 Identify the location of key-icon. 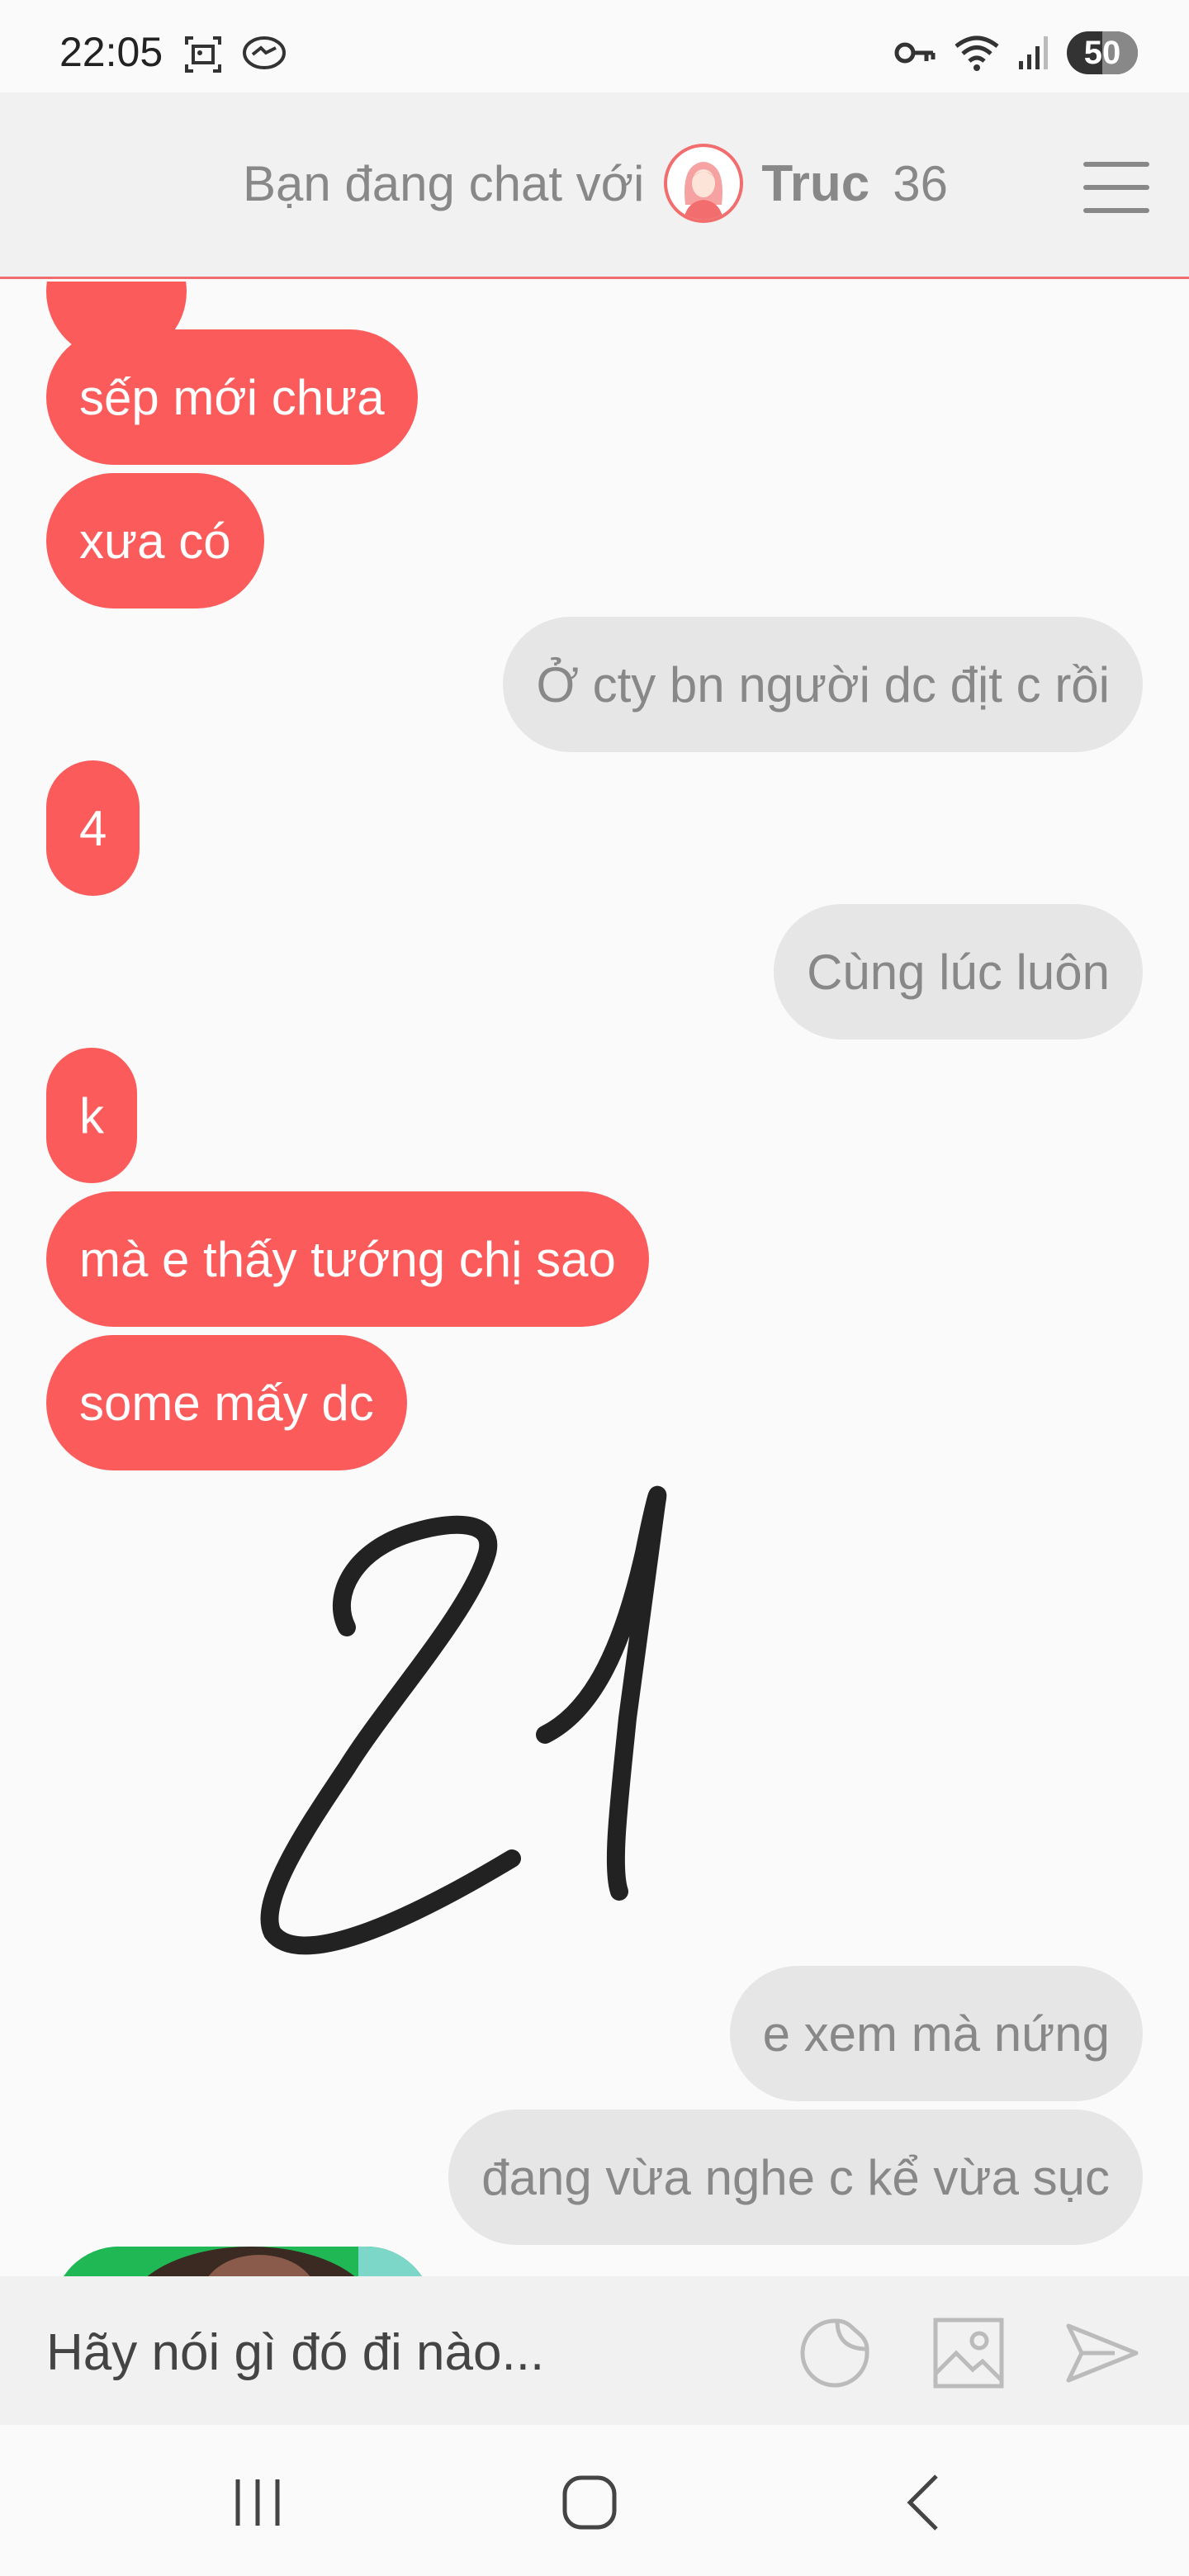
(915, 53).